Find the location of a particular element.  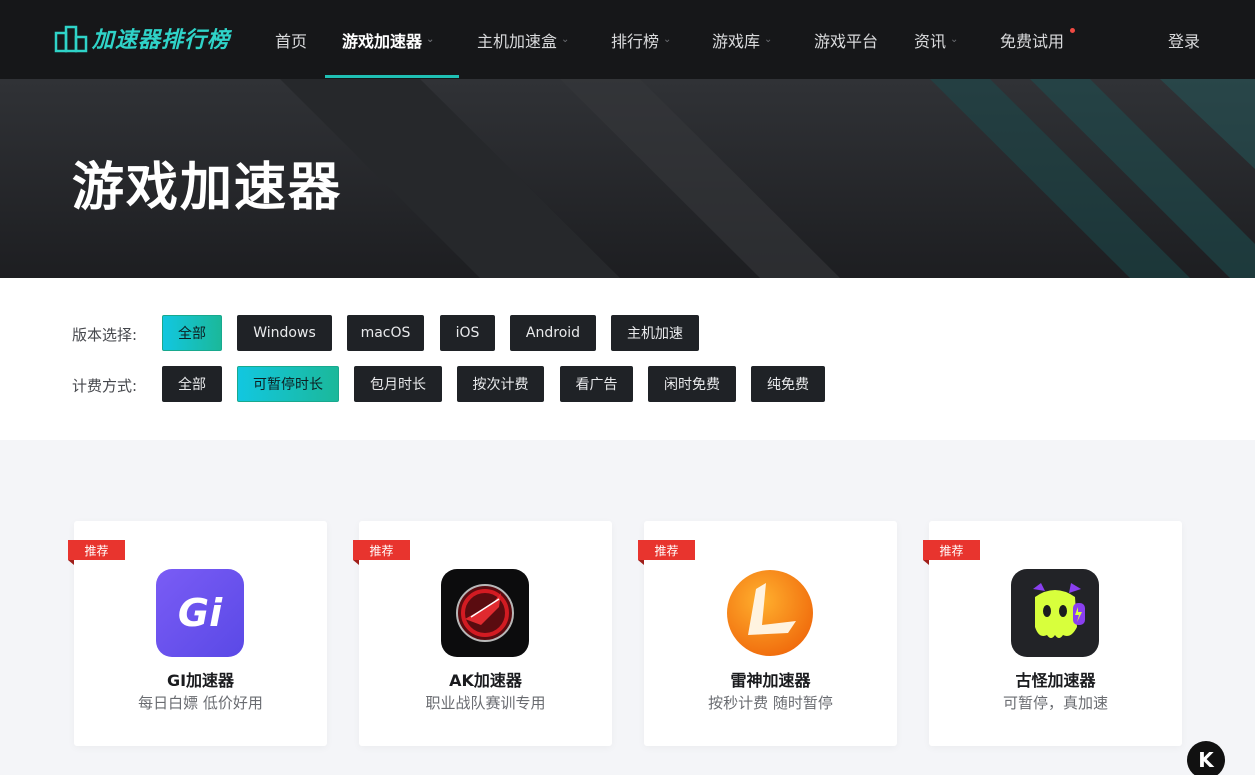

version-filter-console: 主机加速 is located at coordinates (655, 333).